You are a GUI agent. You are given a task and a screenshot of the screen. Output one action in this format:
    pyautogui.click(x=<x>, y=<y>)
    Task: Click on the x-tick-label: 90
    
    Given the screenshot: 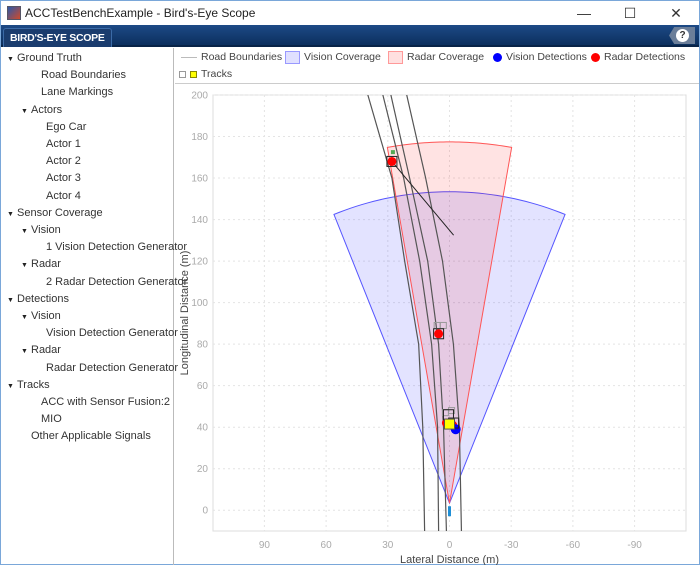 What is the action you would take?
    pyautogui.click(x=265, y=545)
    